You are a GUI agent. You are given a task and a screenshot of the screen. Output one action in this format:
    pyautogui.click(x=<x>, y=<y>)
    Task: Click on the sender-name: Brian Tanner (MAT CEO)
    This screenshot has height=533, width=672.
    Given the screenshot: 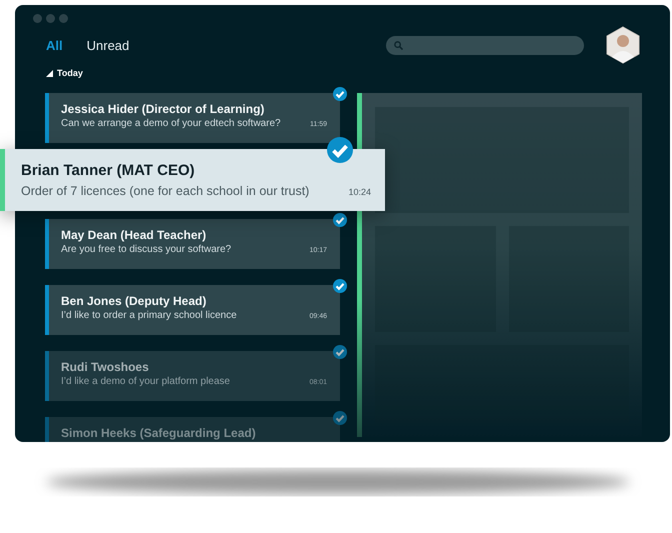 What is the action you would take?
    pyautogui.click(x=108, y=171)
    